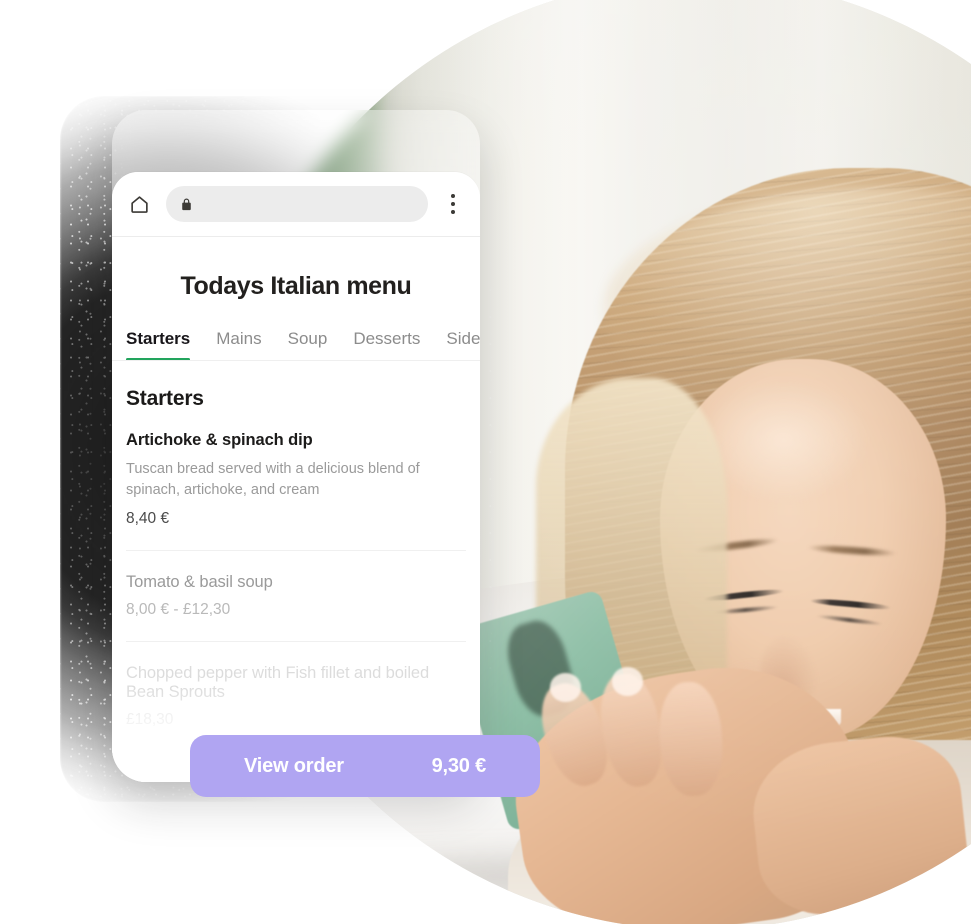 The height and width of the screenshot is (924, 971). What do you see at coordinates (219, 440) in the screenshot?
I see `menu-item-name: Artichoke & spinach dip` at bounding box center [219, 440].